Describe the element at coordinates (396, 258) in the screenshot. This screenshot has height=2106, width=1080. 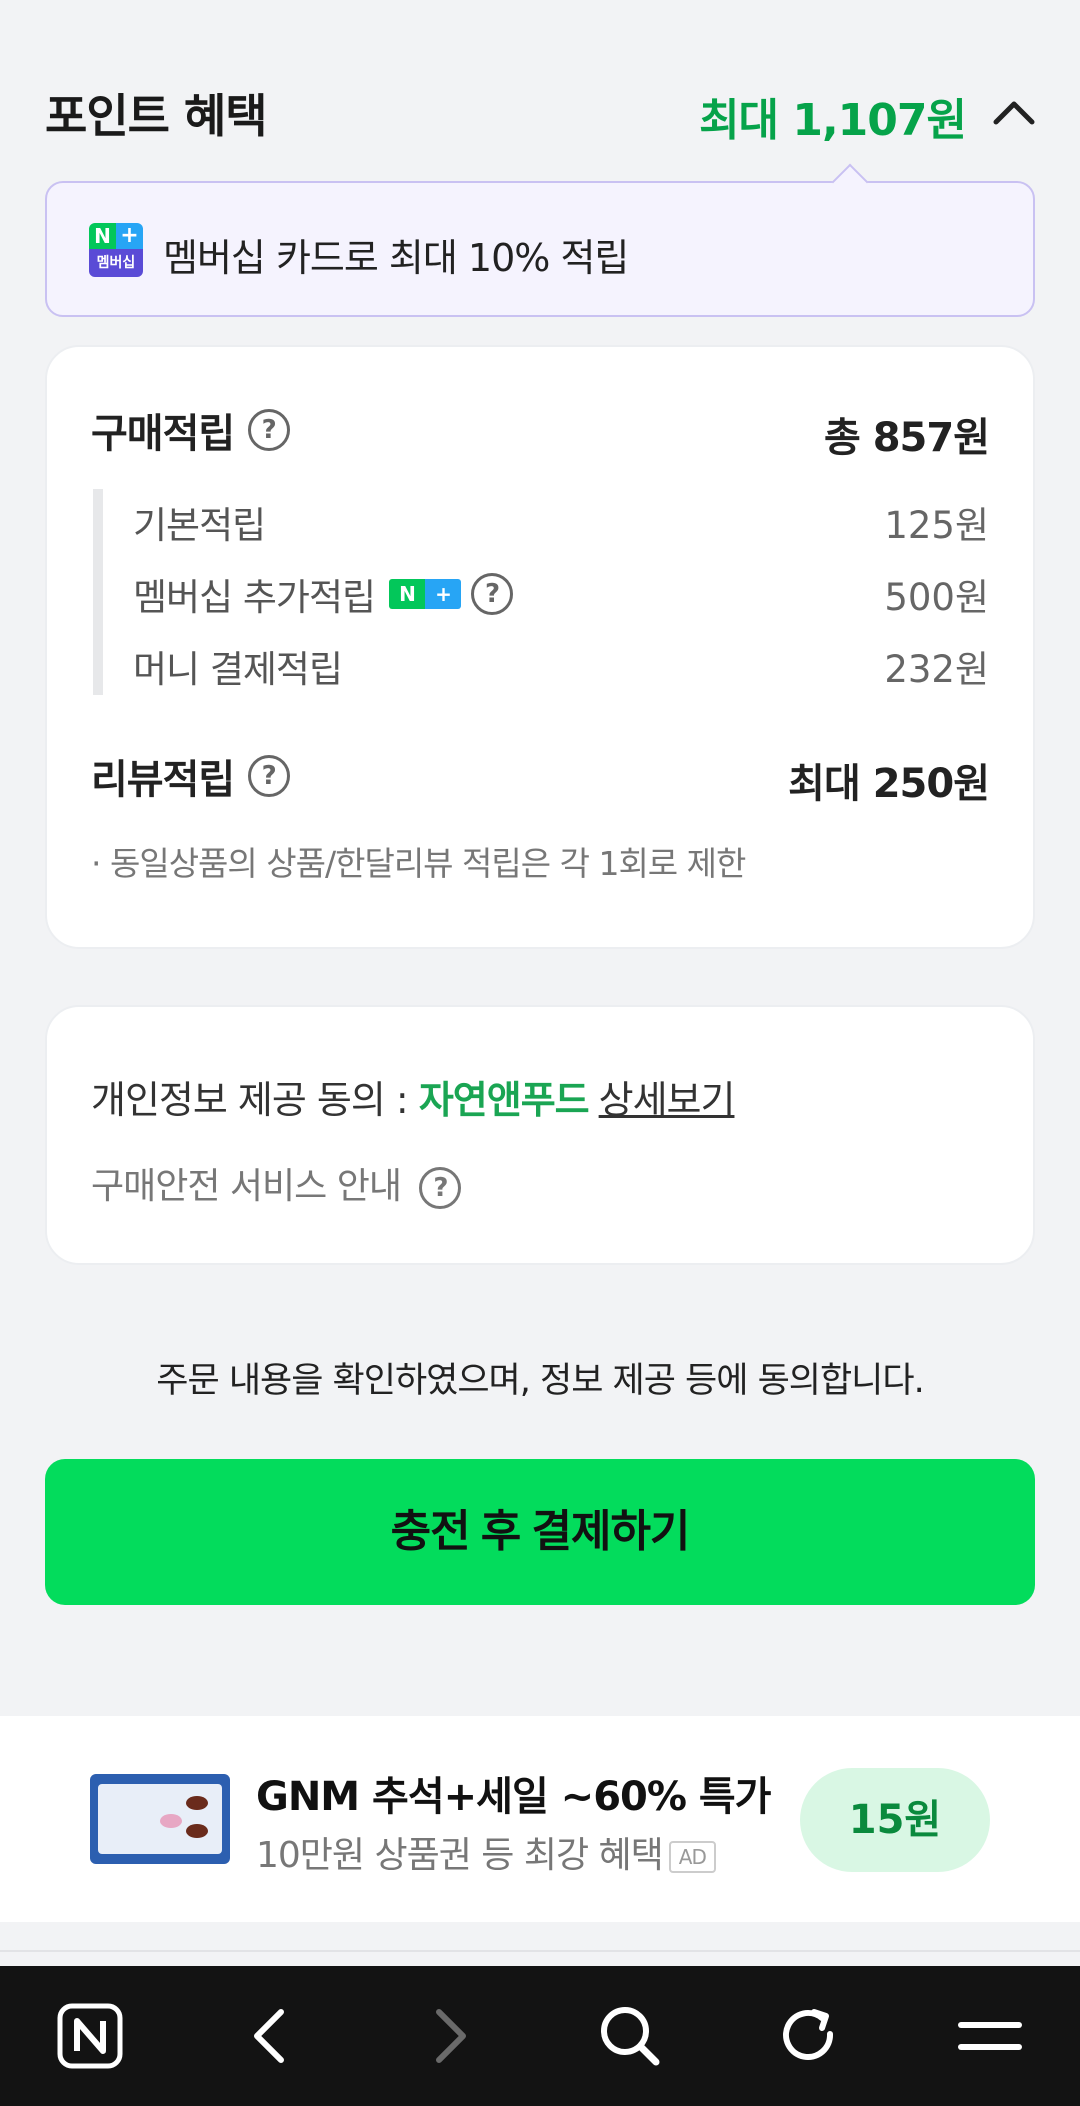
I see `membership-banner-text: 멤버십 카드로 최대 10% 적립` at that location.